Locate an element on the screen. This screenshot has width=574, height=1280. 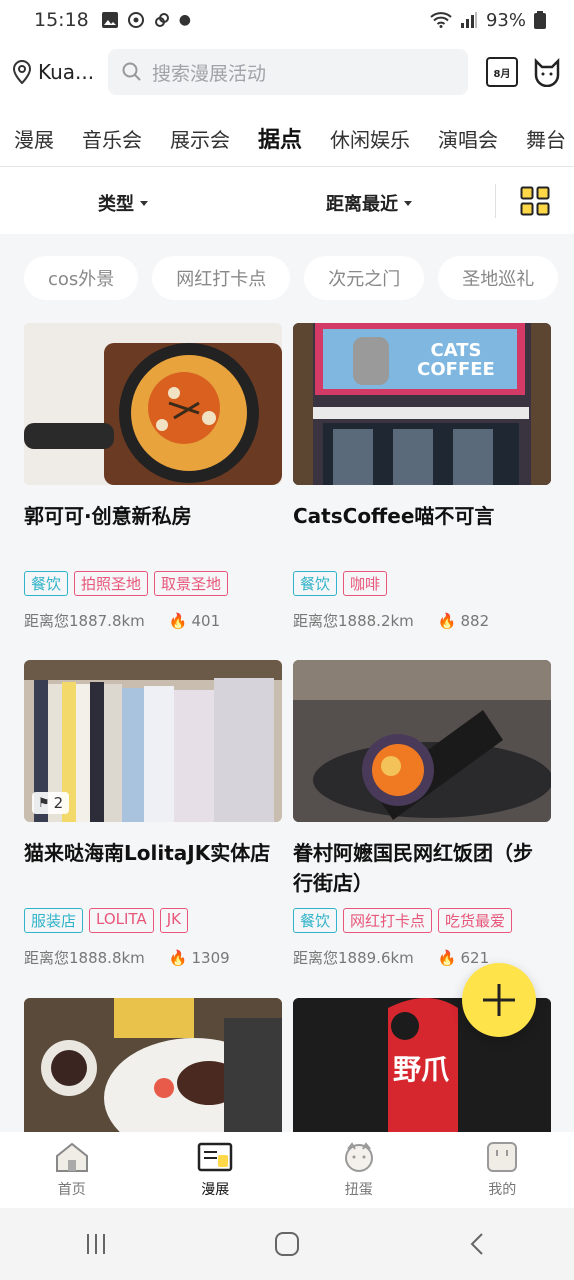
tab-category-0: 漫展 is located at coordinates (34, 138).